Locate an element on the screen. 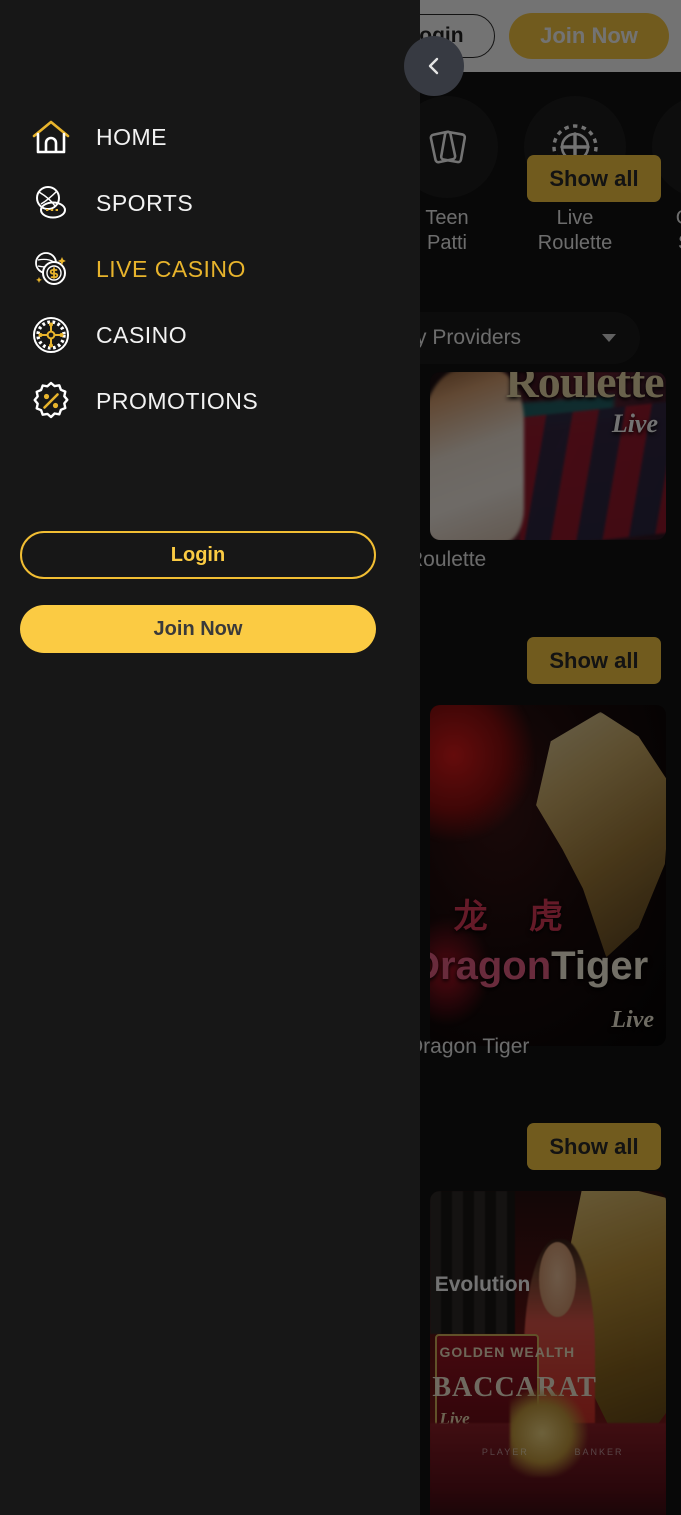 This screenshot has width=681, height=1515. casino-roulette-icon is located at coordinates (51, 335).